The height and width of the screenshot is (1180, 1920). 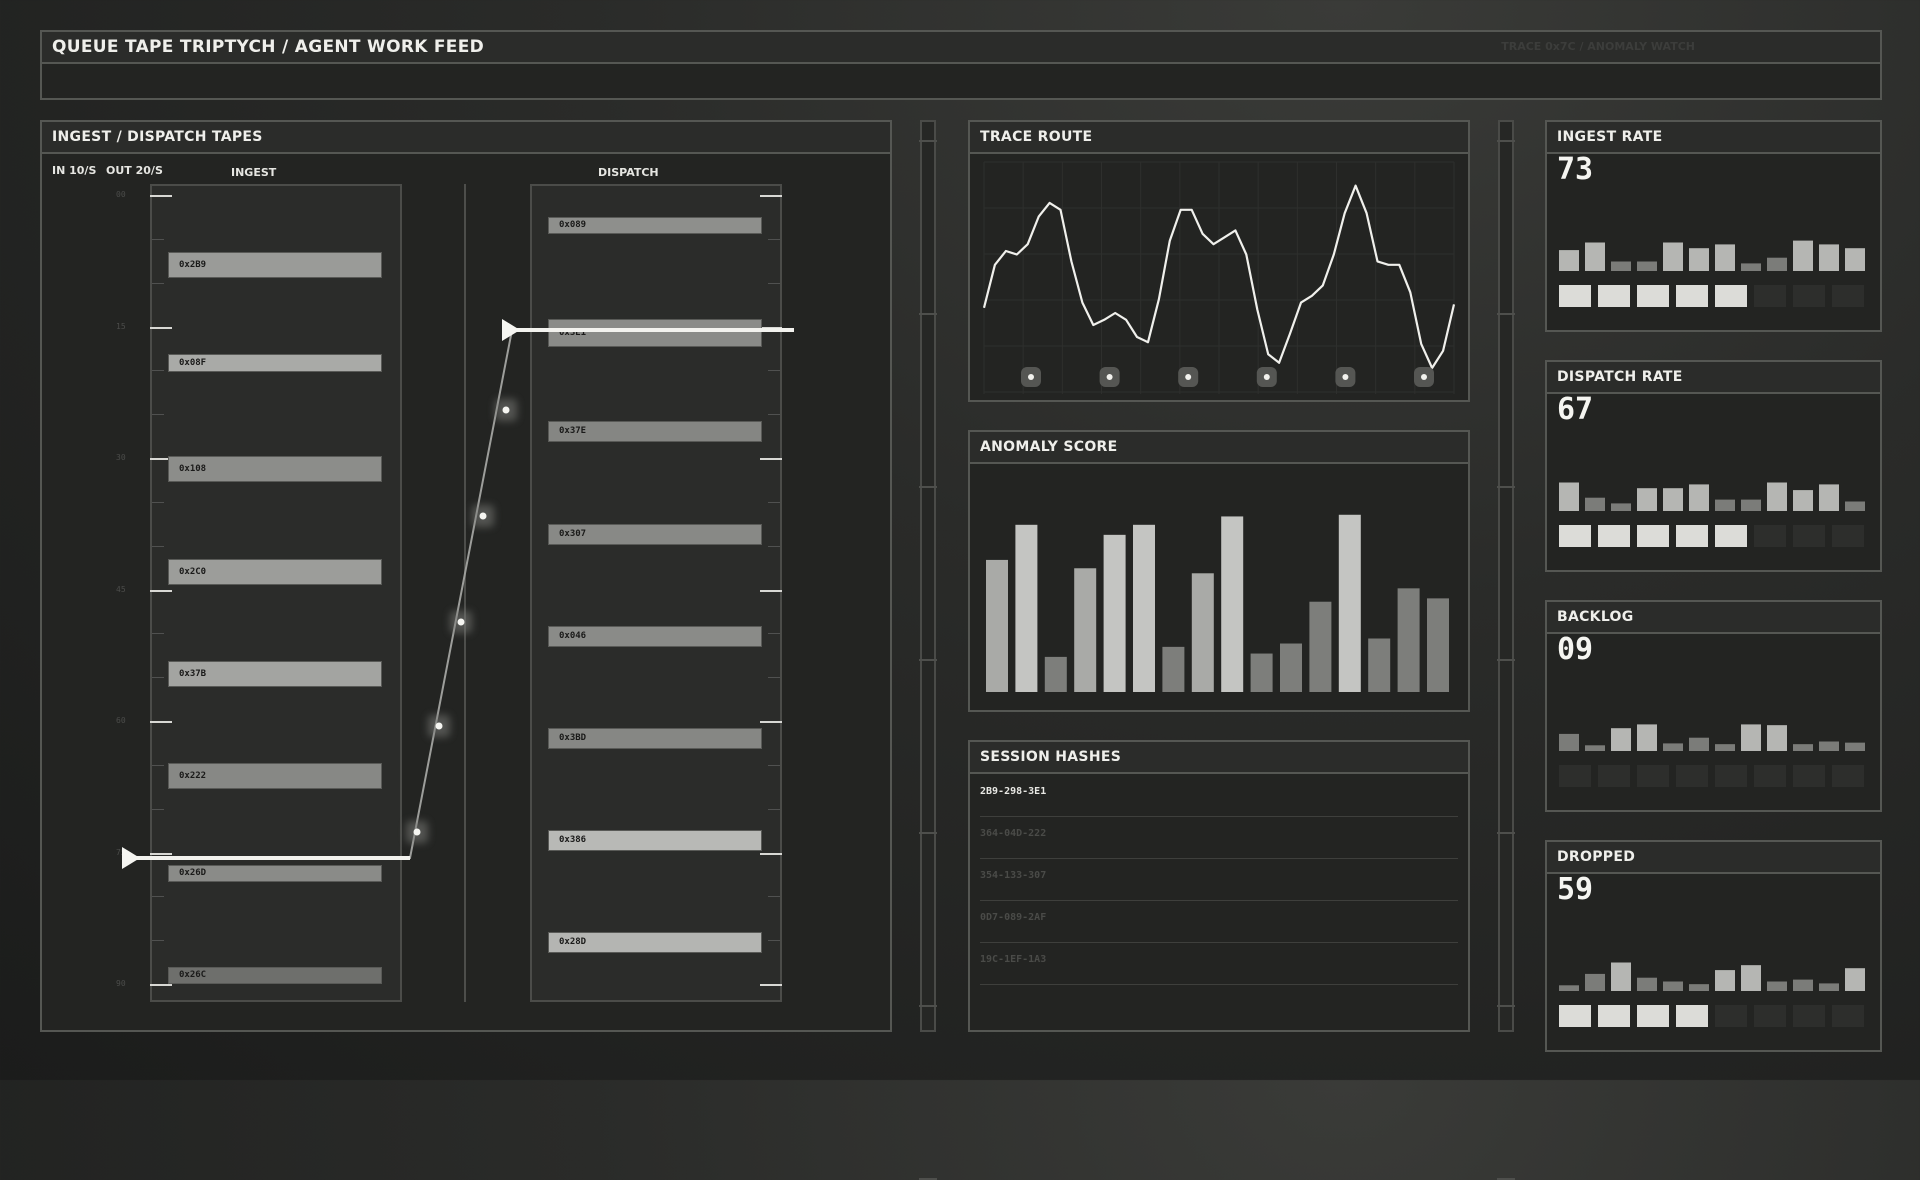 I want to click on session-hash-row: 364-04D-222, so click(x=1219, y=838).